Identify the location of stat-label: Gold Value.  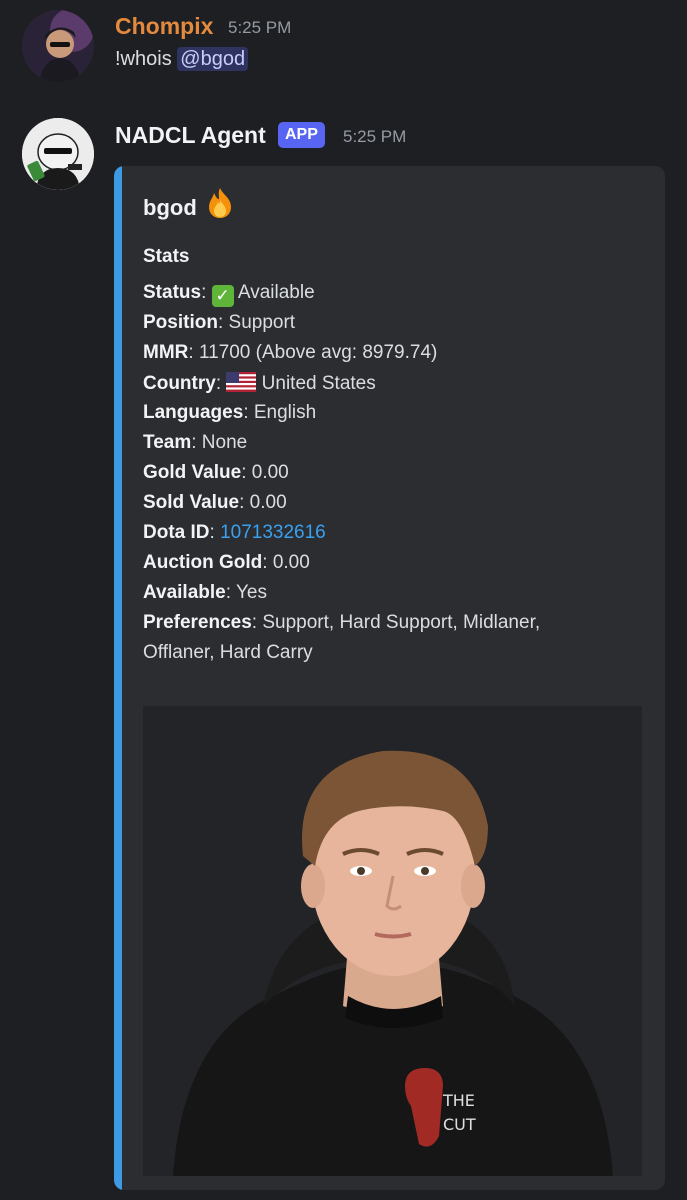
(192, 472).